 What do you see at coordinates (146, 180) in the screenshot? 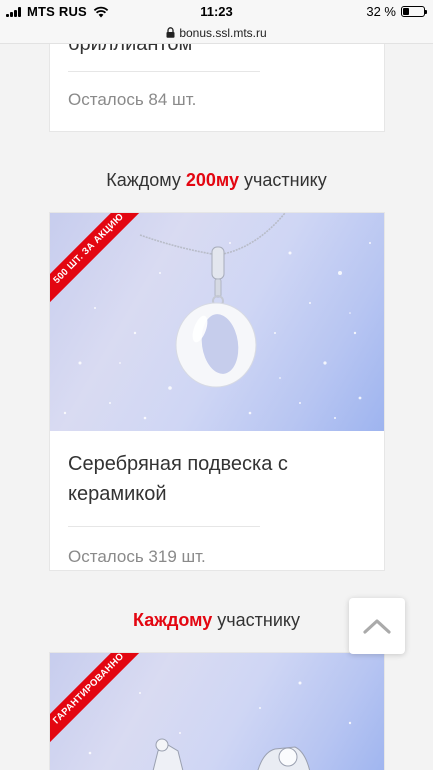
I see `heading-prefix: Каждому` at bounding box center [146, 180].